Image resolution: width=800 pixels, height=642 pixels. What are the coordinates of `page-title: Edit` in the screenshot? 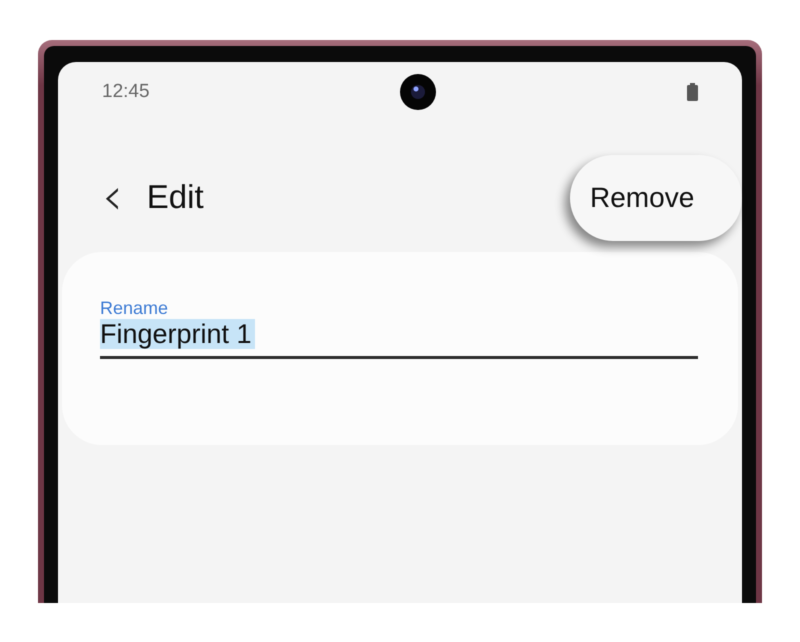 It's located at (175, 197).